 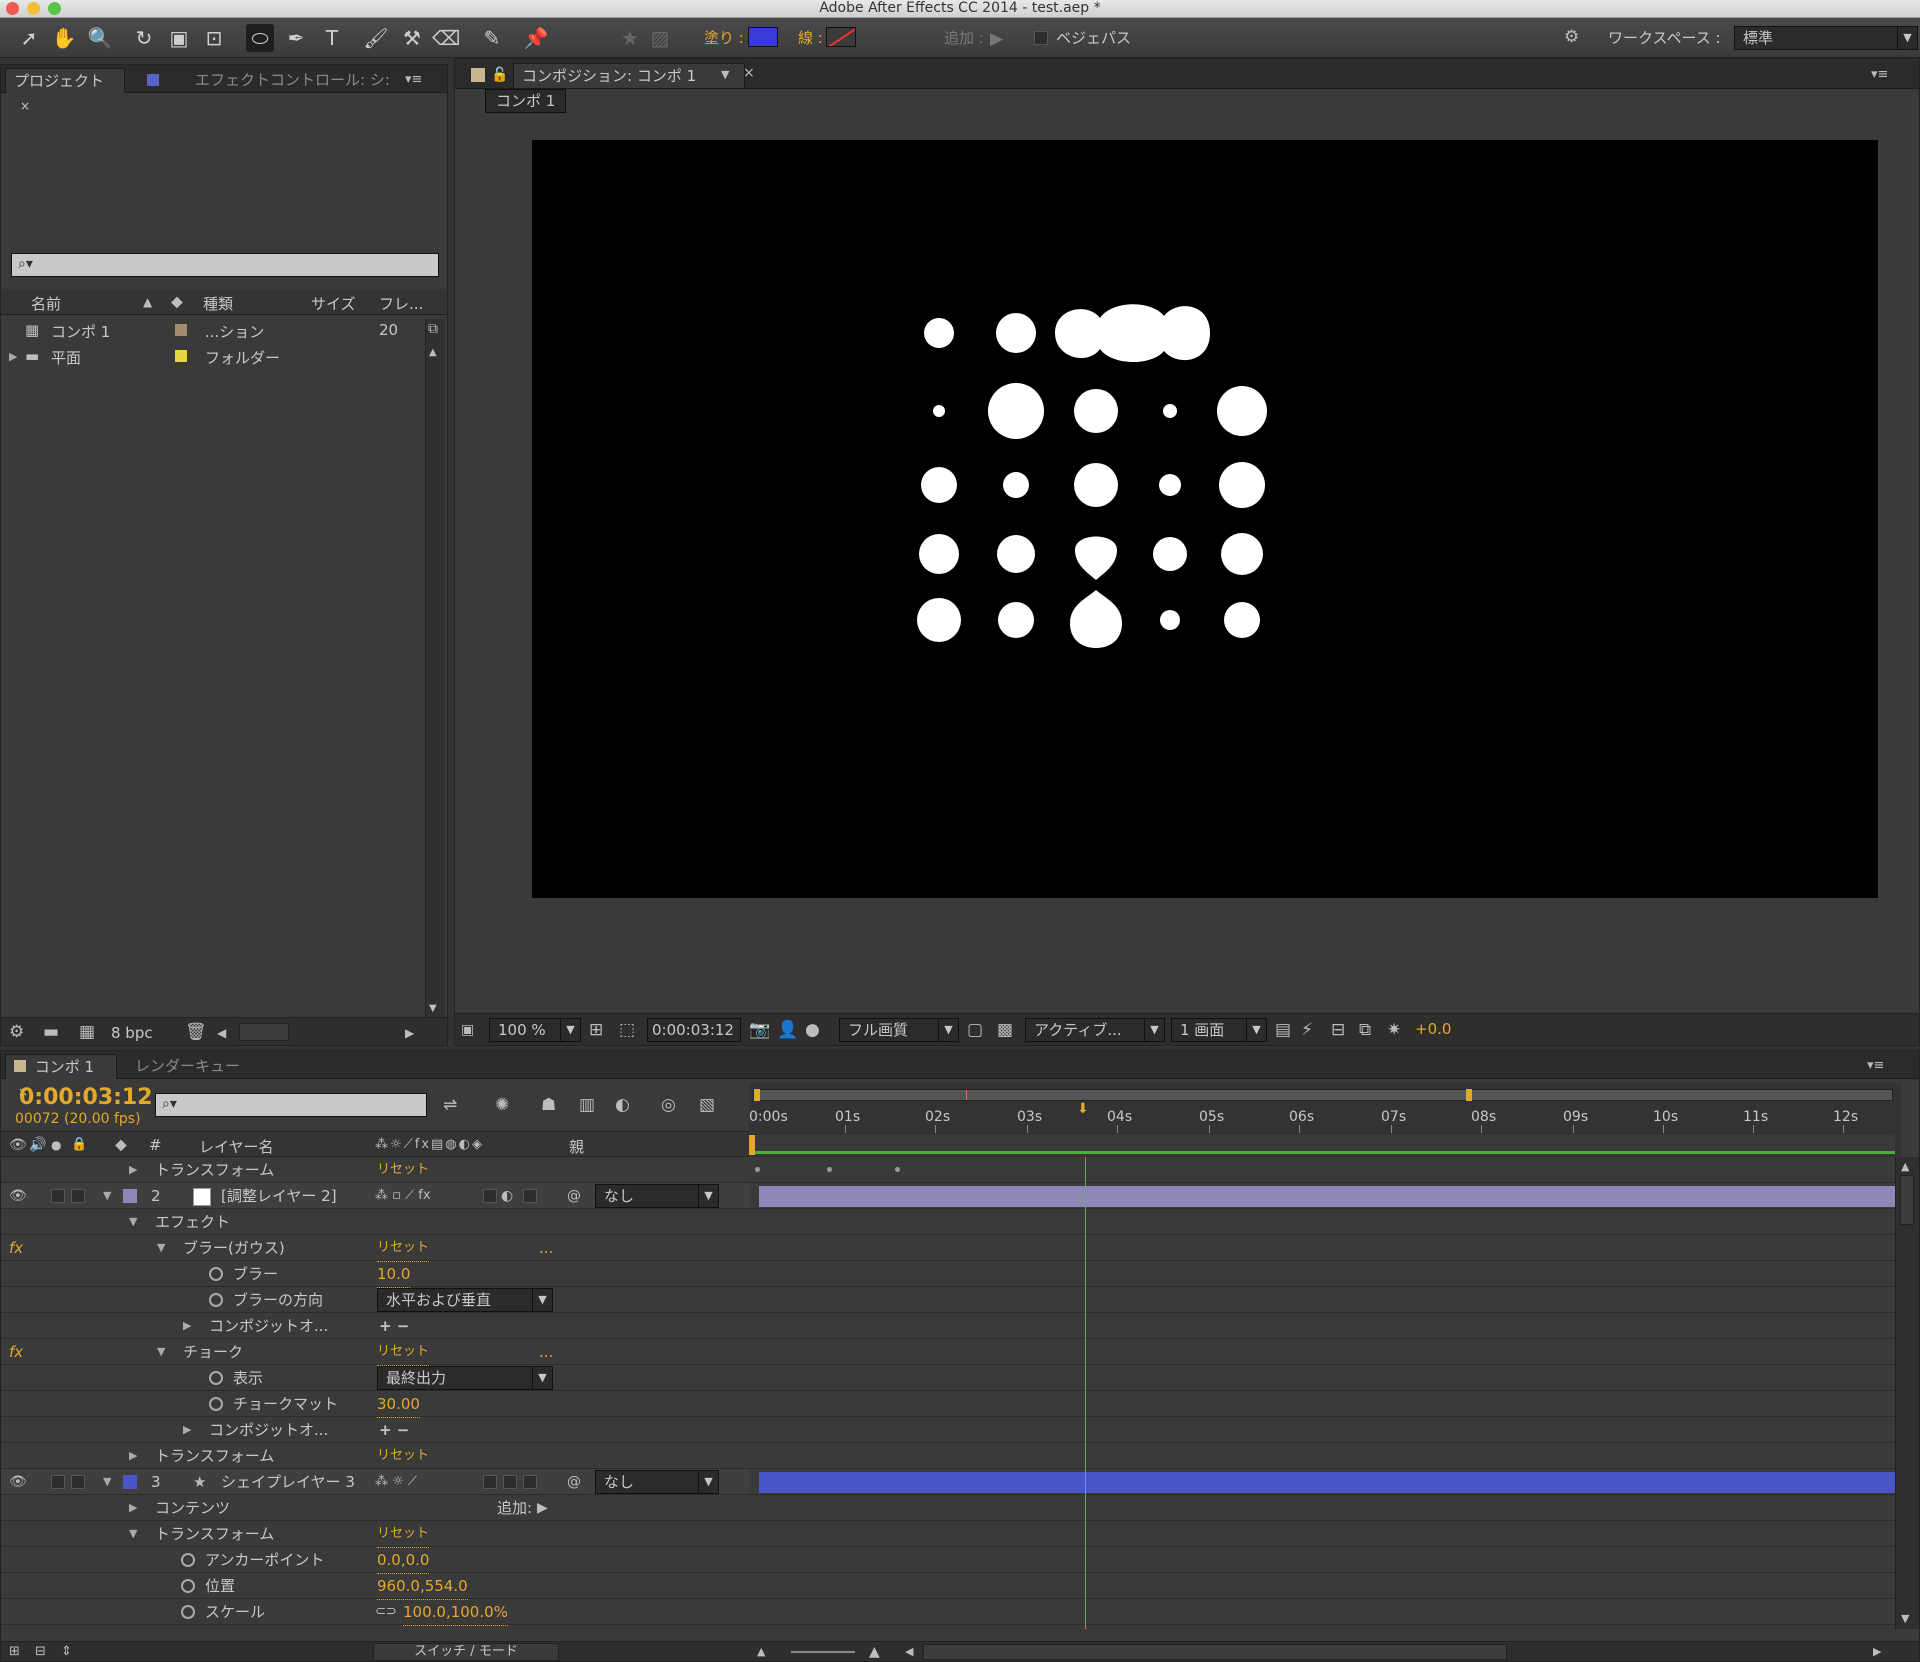 What do you see at coordinates (1307, 1030) in the screenshot?
I see `fast-previews-icon: ⚡` at bounding box center [1307, 1030].